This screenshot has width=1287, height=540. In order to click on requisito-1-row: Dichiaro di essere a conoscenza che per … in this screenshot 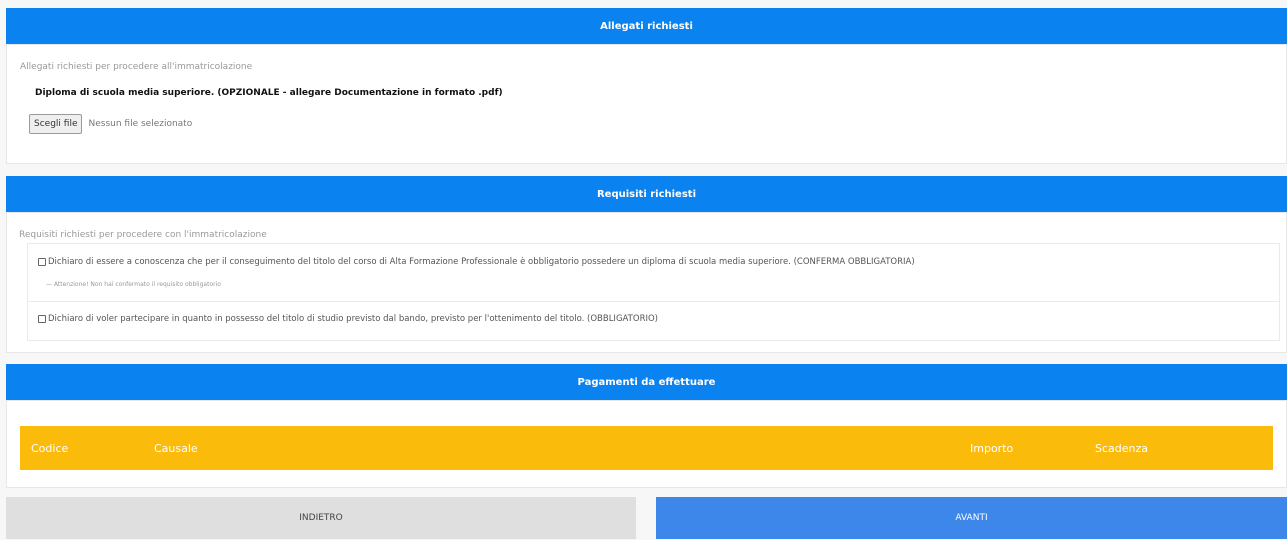, I will do `click(476, 262)`.